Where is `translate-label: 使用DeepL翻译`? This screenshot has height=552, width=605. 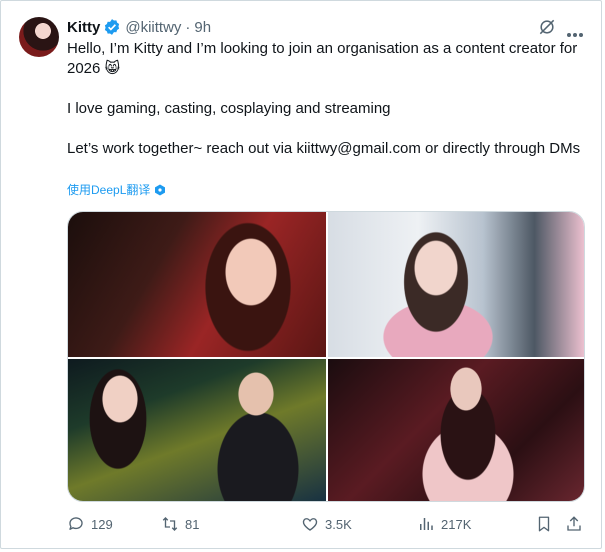
translate-label: 使用DeepL翻译 is located at coordinates (108, 189).